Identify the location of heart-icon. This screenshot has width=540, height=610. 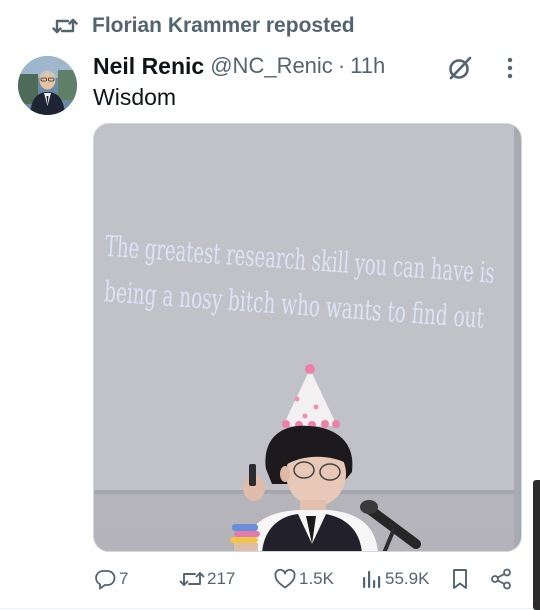
(285, 579).